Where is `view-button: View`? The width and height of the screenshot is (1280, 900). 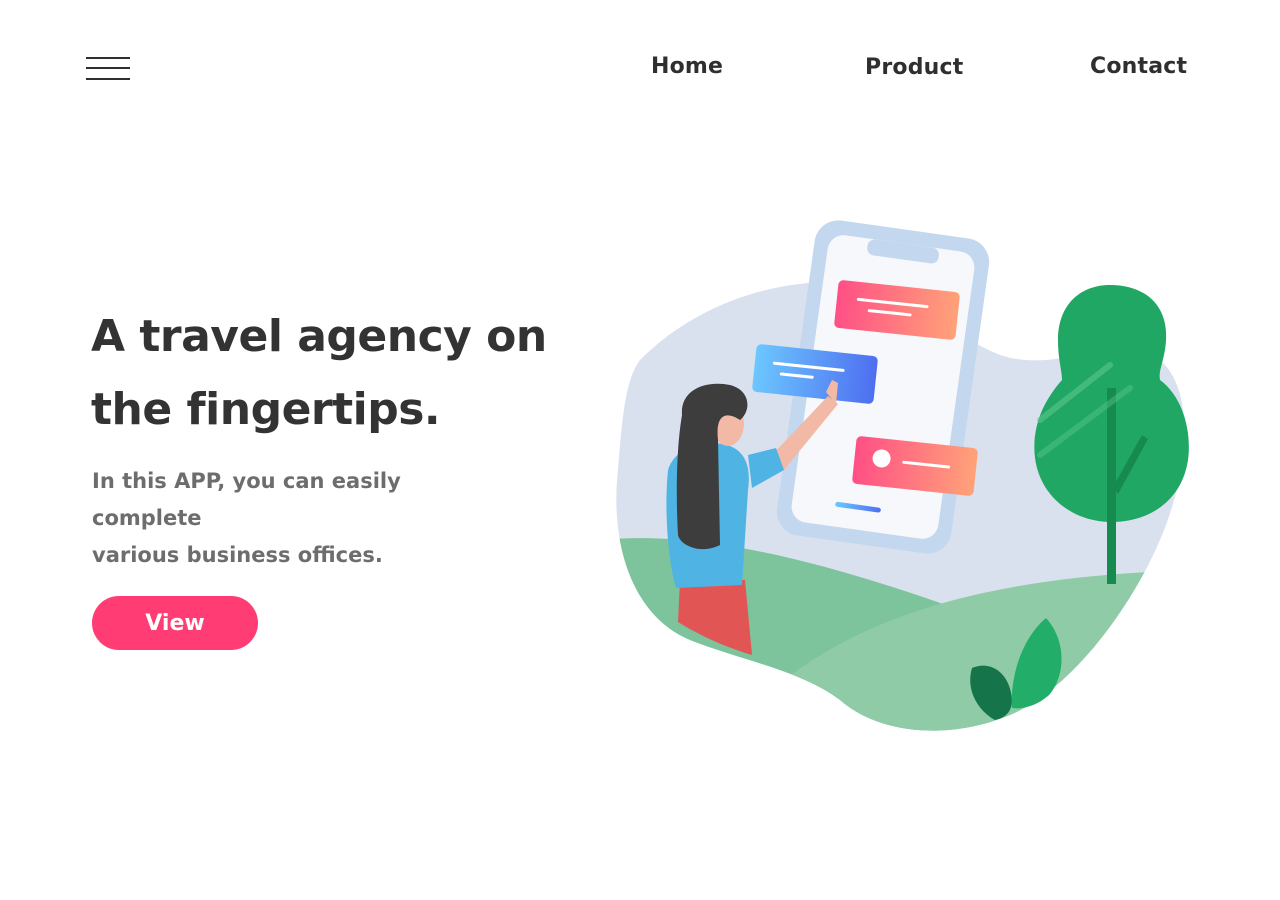 view-button: View is located at coordinates (175, 623).